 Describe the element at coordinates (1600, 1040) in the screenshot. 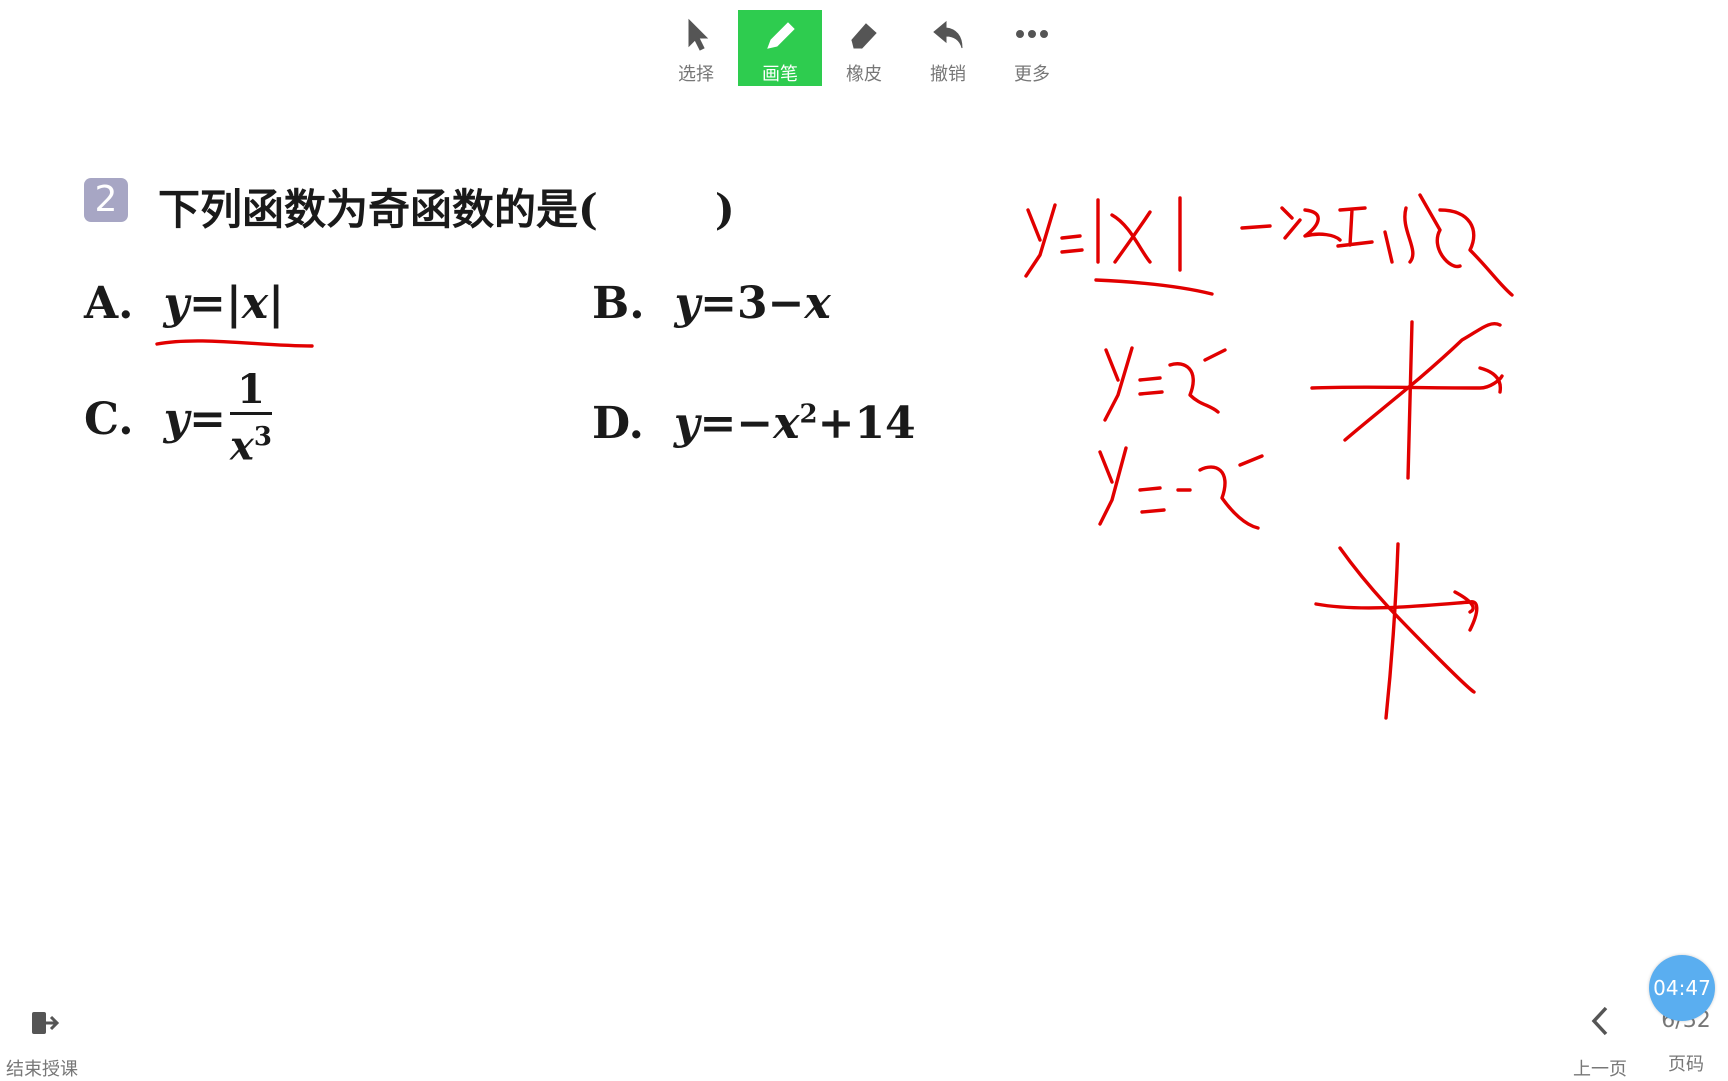

I see `prev-page-button: 上一页` at that location.